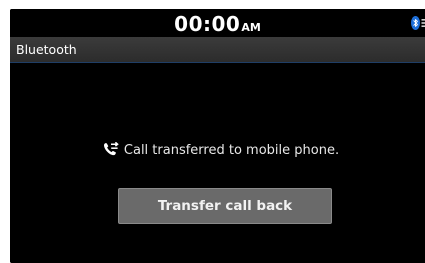 The height and width of the screenshot is (263, 425). Describe the element at coordinates (46, 49) in the screenshot. I see `page-title: Bluetooth` at that location.